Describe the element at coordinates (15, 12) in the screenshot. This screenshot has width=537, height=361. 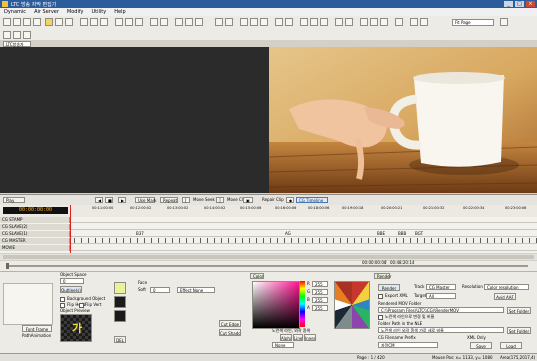
I see `menu-dynamic: Dynamic` at that location.